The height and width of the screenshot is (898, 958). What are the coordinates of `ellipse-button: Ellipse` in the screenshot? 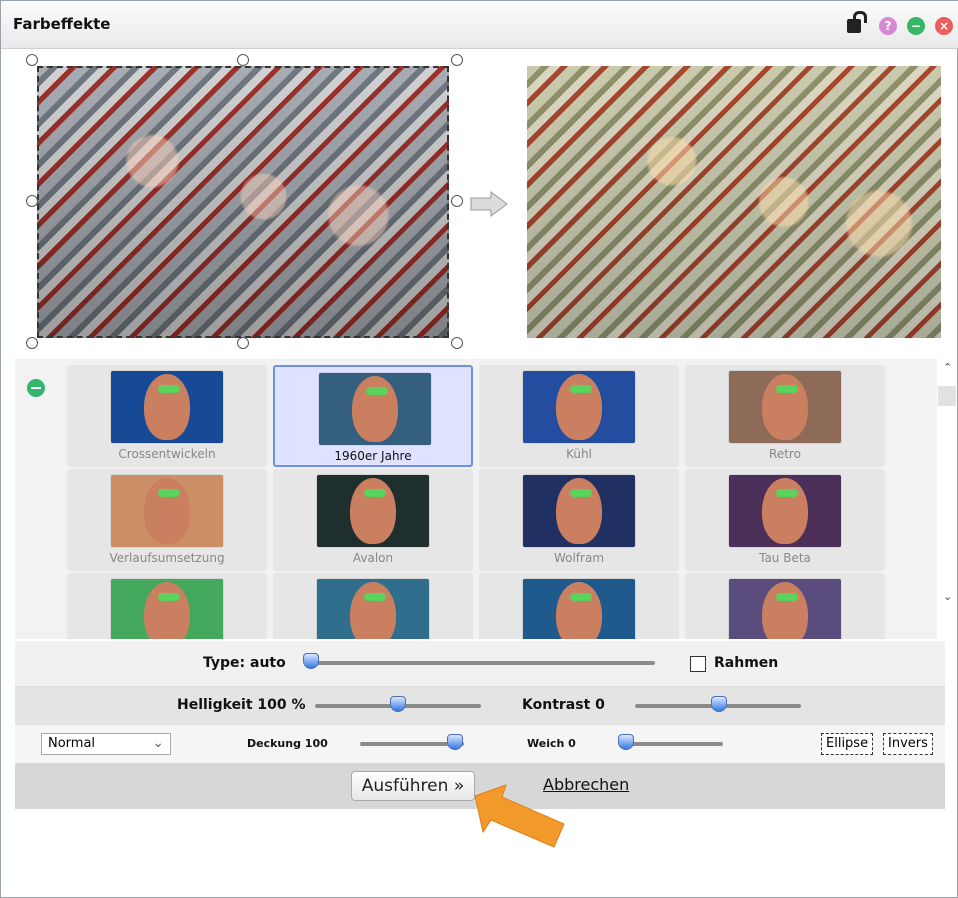 It's located at (847, 744).